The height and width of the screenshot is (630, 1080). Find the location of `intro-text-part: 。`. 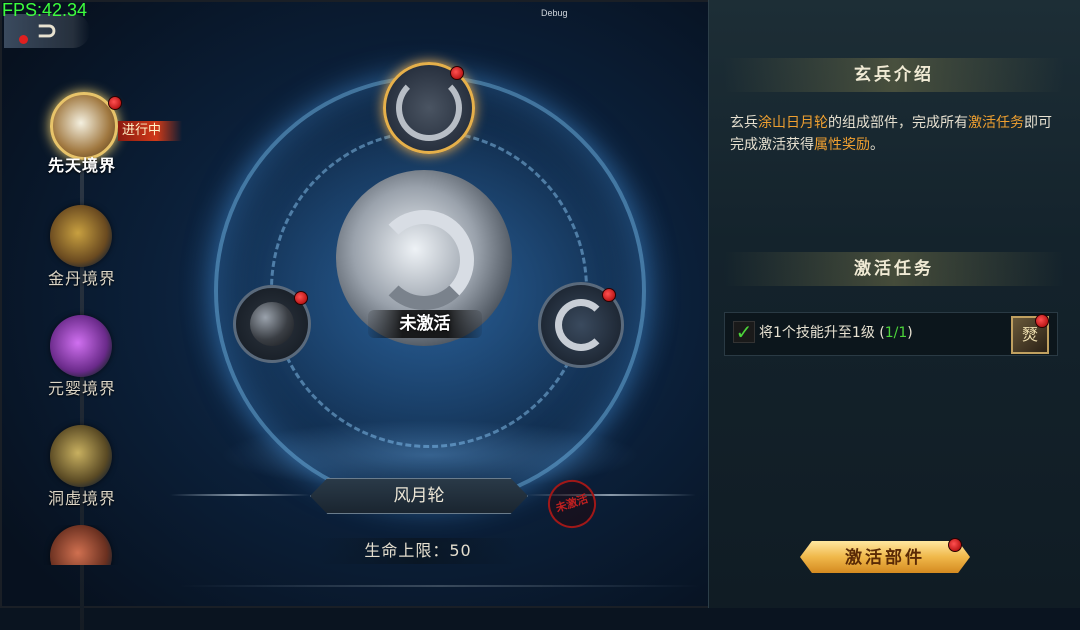

intro-text-part: 。 is located at coordinates (877, 145).